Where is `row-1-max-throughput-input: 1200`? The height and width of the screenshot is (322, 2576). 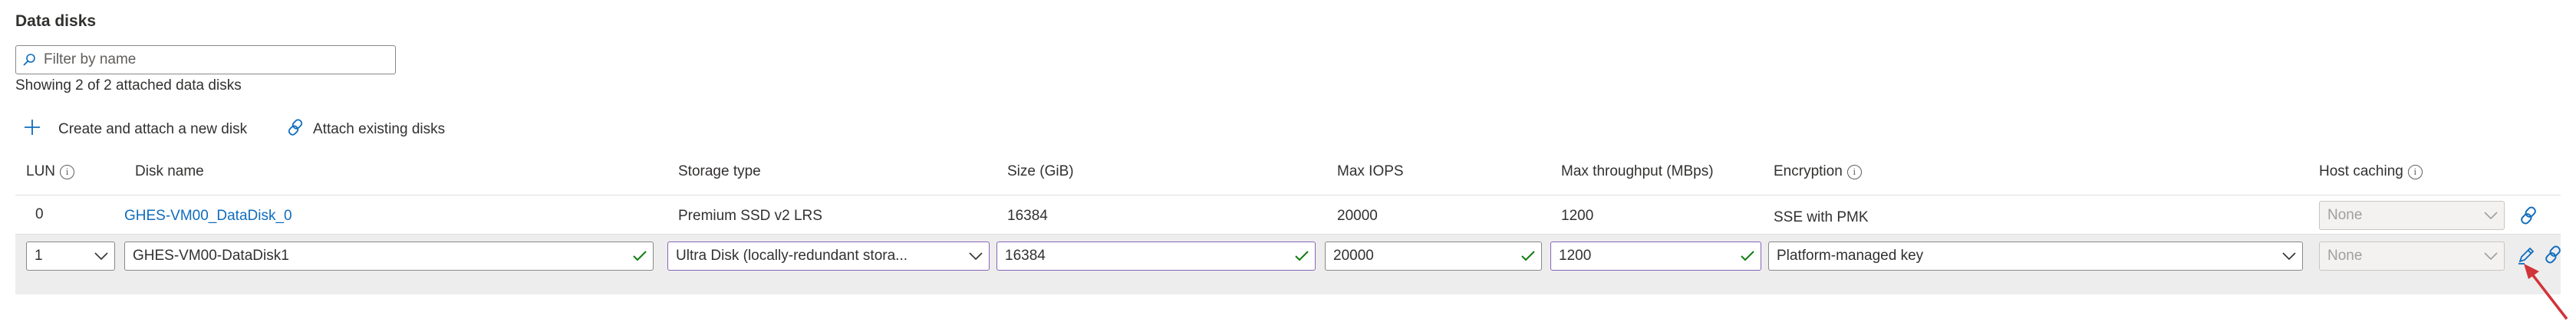 row-1-max-throughput-input: 1200 is located at coordinates (1655, 257).